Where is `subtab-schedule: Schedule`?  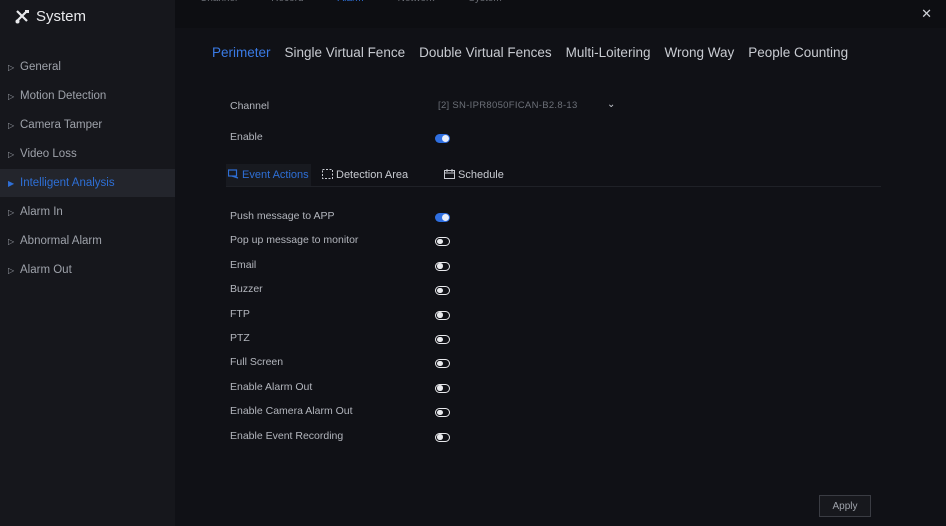
subtab-schedule: Schedule is located at coordinates (474, 175).